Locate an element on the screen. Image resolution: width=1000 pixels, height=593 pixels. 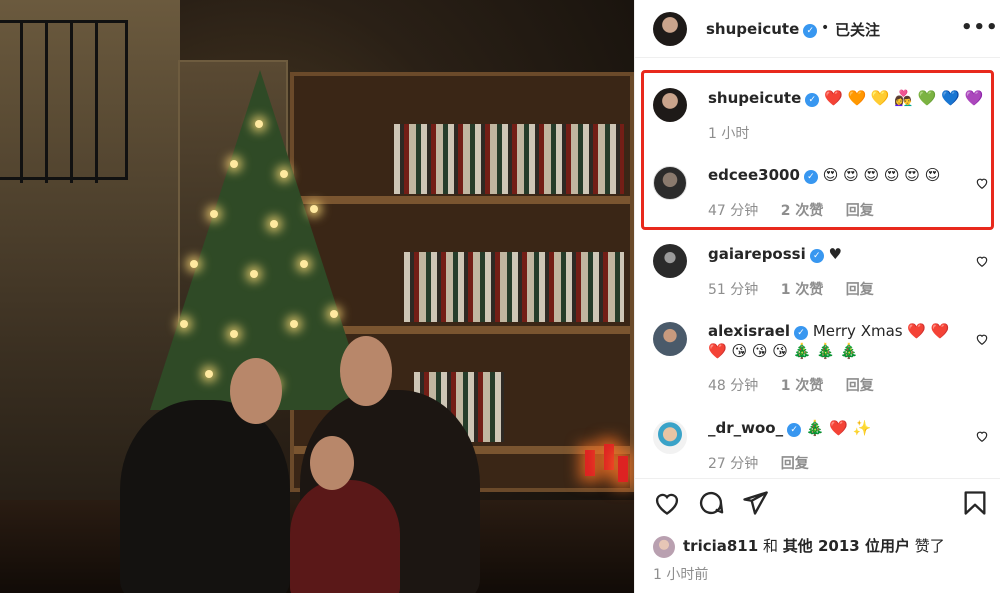
post-timestamp: 1 小时前 is located at coordinates (681, 575).